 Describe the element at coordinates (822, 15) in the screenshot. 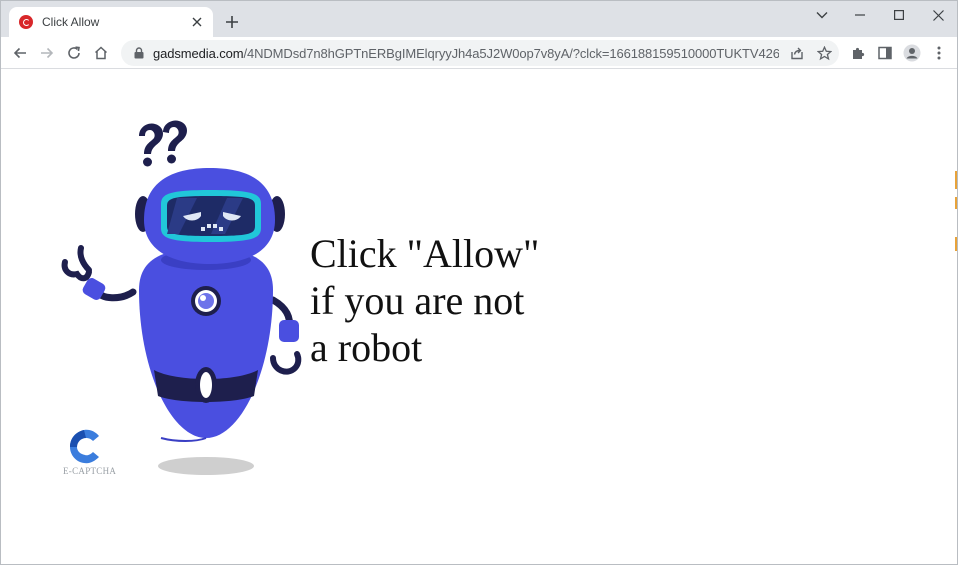

I see `tab-search-button` at that location.